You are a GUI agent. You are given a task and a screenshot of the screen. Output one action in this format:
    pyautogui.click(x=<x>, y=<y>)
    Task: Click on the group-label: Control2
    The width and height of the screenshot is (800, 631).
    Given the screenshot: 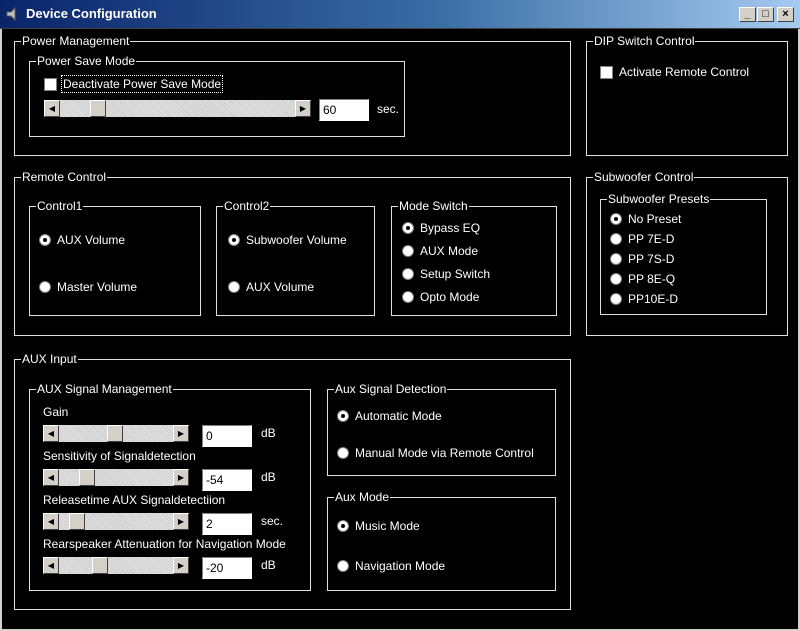 What is the action you would take?
    pyautogui.click(x=247, y=206)
    